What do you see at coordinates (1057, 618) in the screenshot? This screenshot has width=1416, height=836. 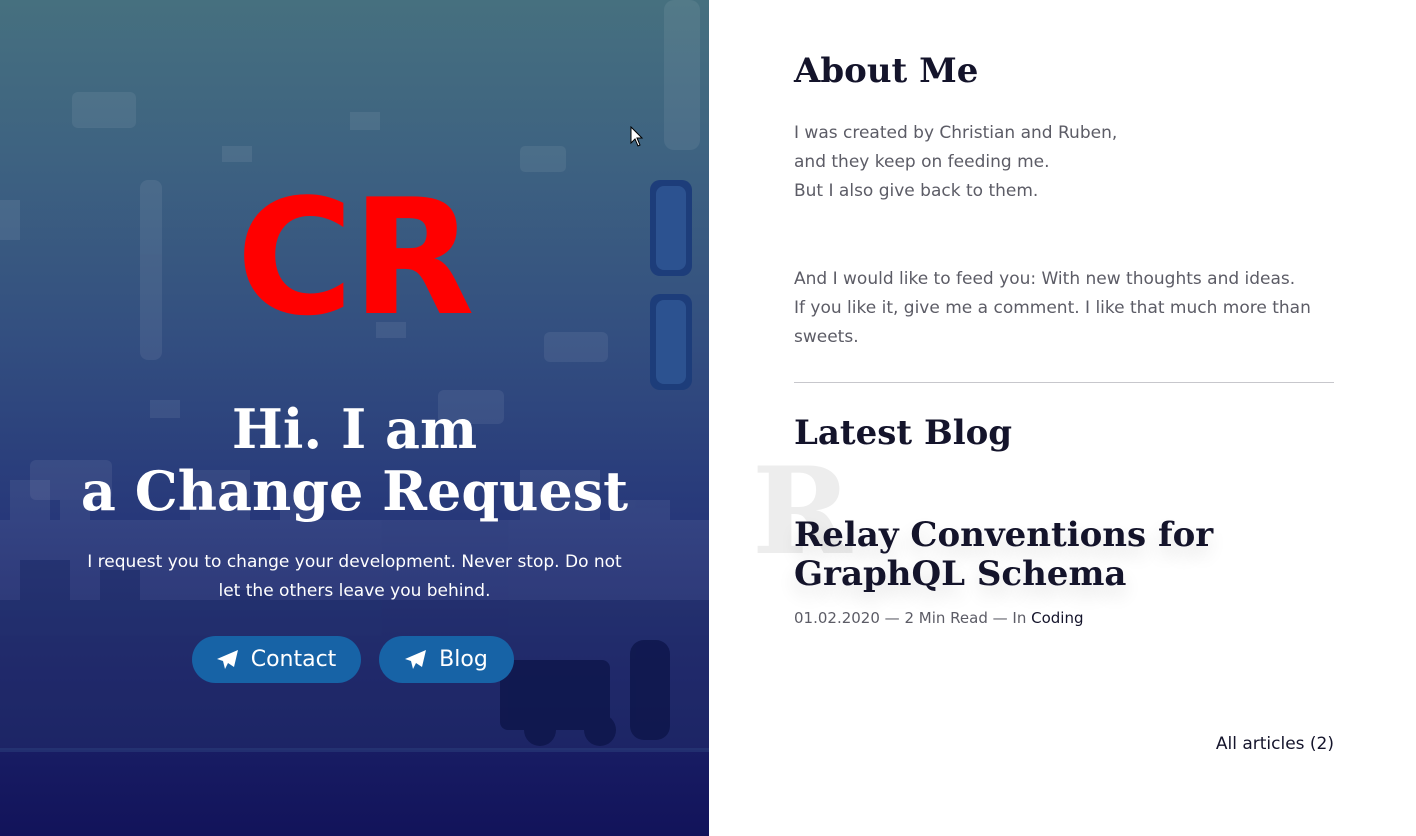 I see `post-category-link: Coding` at bounding box center [1057, 618].